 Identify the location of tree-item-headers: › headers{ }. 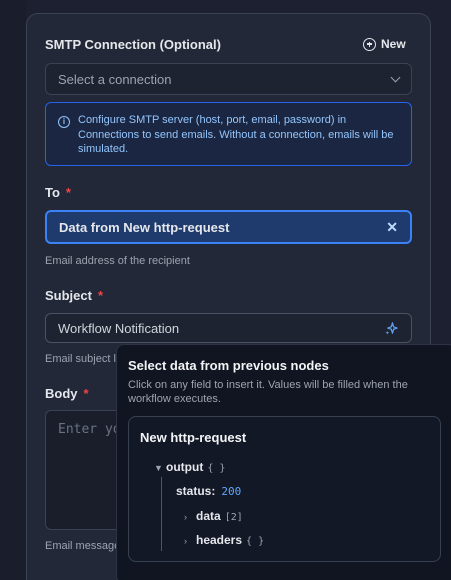
(224, 540).